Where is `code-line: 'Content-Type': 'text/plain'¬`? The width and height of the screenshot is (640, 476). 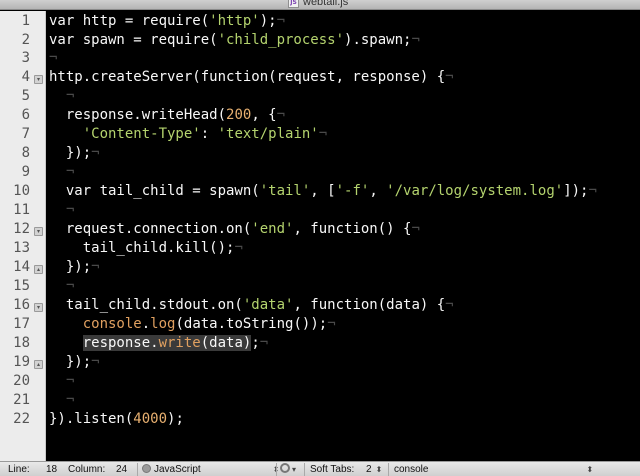
code-line: 'Content-Type': 'text/plain'¬ is located at coordinates (188, 134).